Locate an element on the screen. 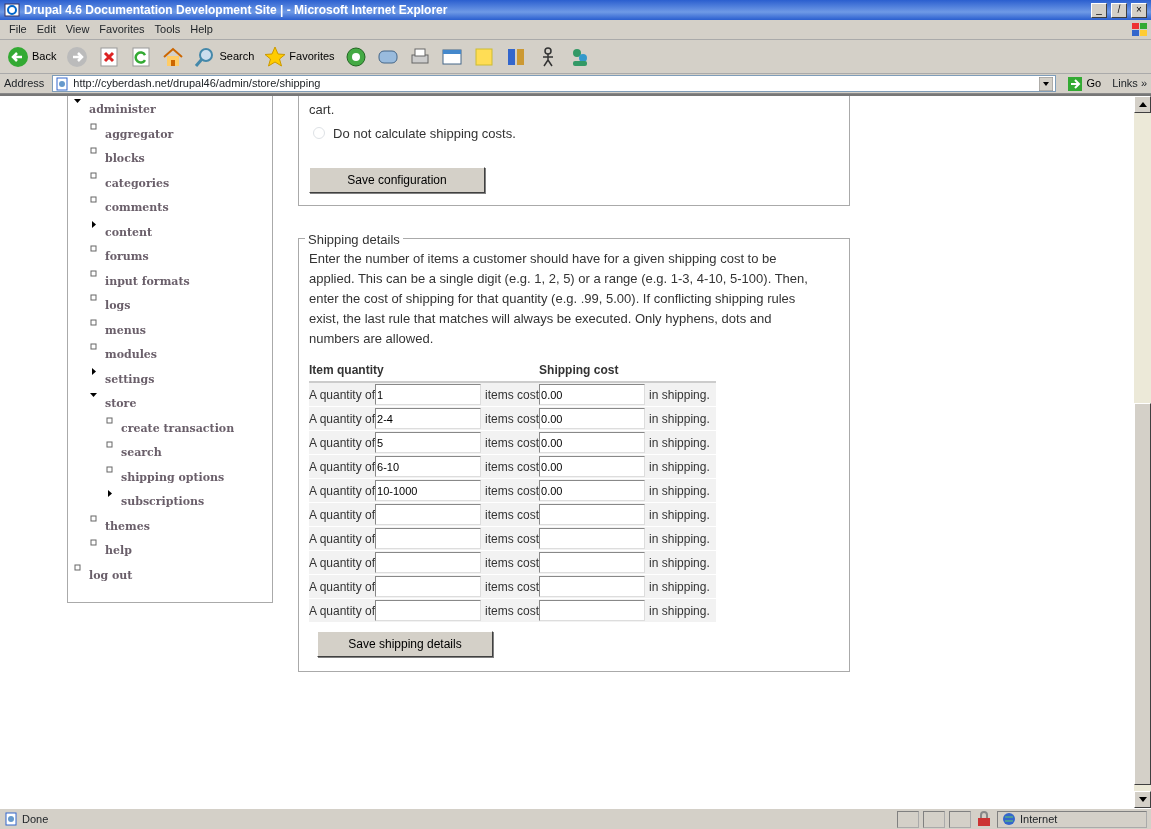 The width and height of the screenshot is (1151, 829). stop-icon is located at coordinates (109, 56).